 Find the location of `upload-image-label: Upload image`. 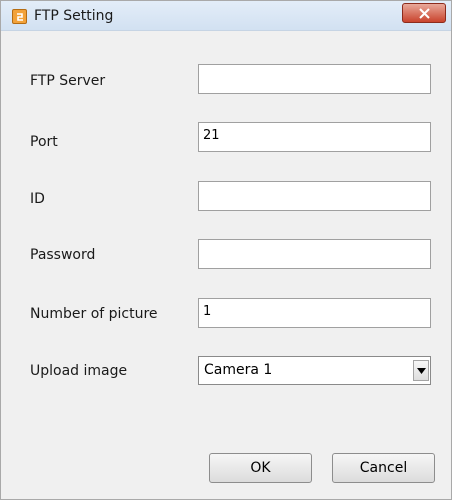

upload-image-label: Upload image is located at coordinates (79, 371).